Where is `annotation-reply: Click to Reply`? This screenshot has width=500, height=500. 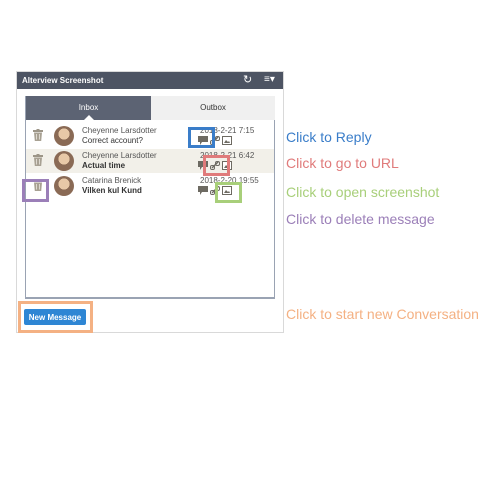 annotation-reply: Click to Reply is located at coordinates (329, 137).